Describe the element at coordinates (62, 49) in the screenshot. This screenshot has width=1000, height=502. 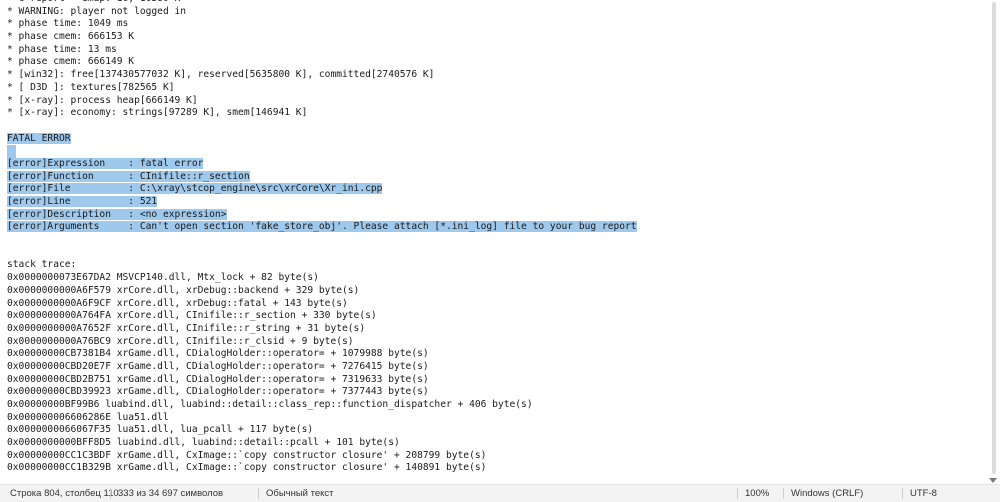
I see `line-text: * phase time: 13 ms` at that location.